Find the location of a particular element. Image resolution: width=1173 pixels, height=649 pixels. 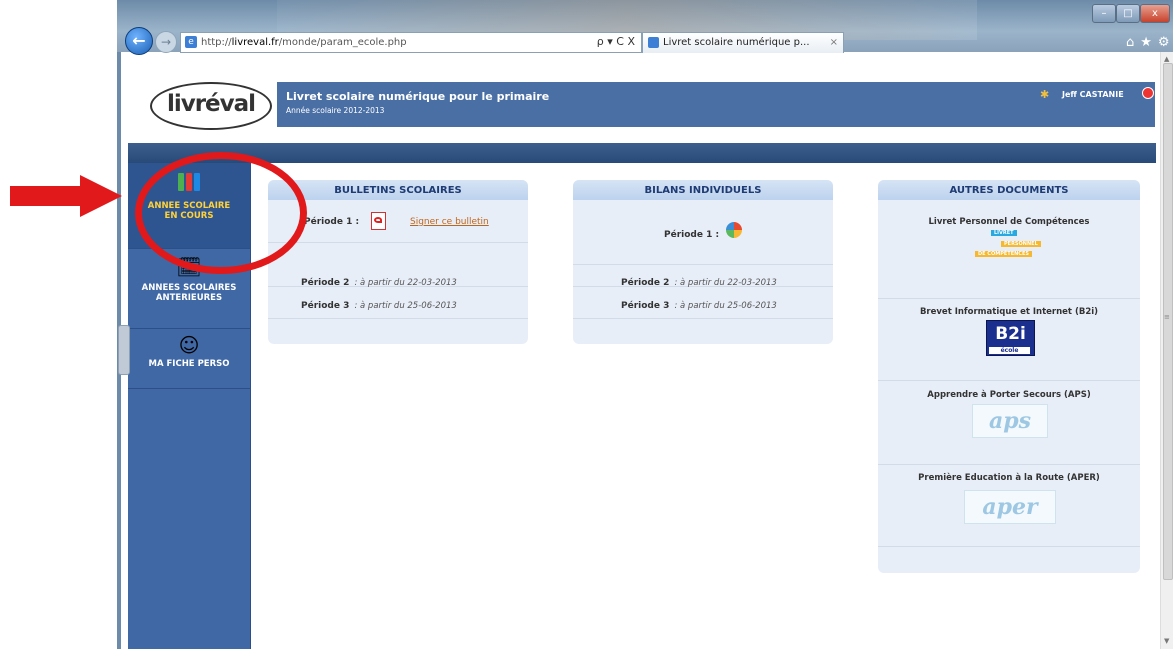

ie-page-icon: e is located at coordinates (191, 42).